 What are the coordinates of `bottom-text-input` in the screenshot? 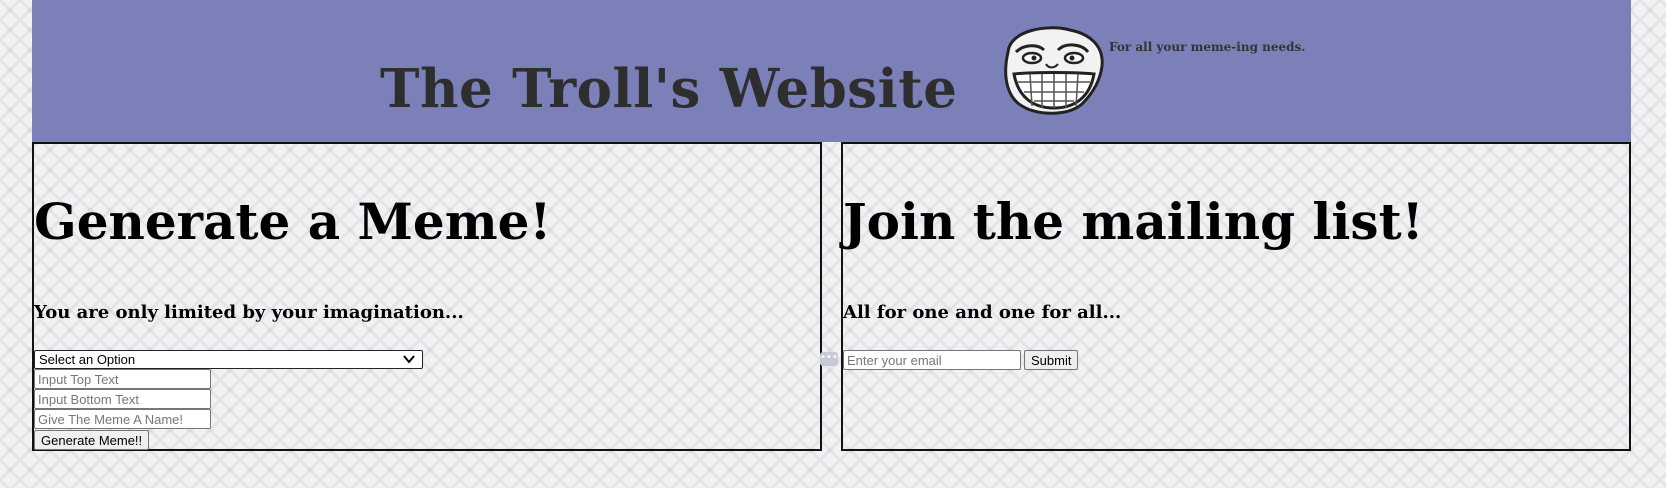 It's located at (122, 399).